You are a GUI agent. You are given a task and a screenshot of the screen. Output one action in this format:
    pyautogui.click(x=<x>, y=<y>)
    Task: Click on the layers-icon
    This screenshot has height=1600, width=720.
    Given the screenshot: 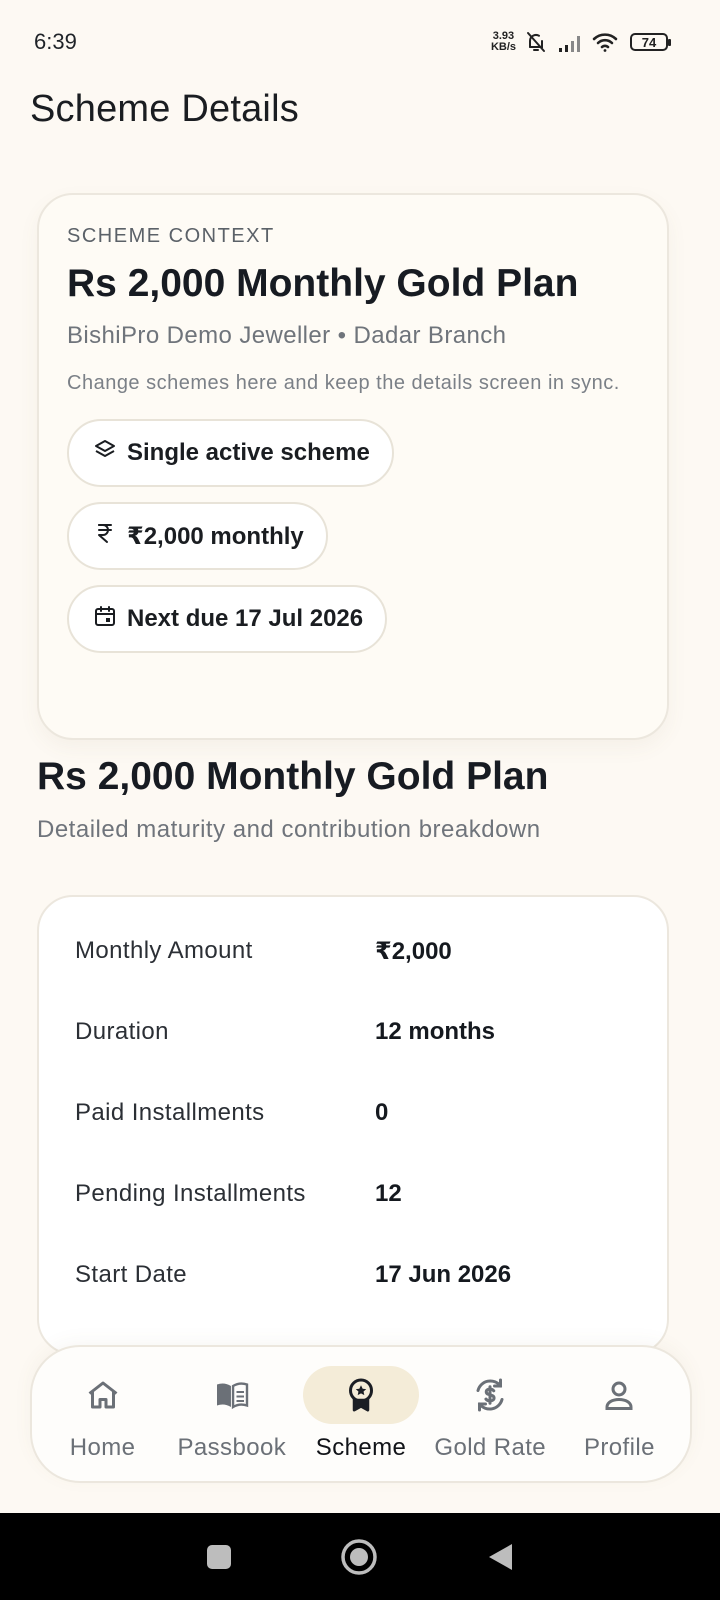 What is the action you would take?
    pyautogui.click(x=105, y=453)
    